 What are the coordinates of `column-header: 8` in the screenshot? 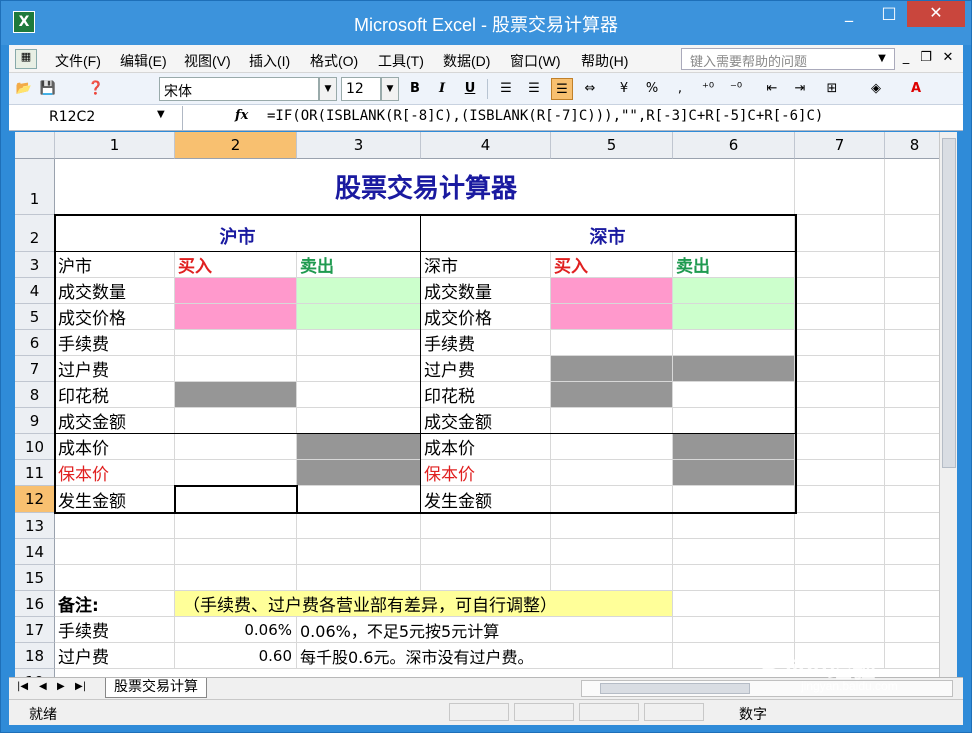 It's located at (912, 145).